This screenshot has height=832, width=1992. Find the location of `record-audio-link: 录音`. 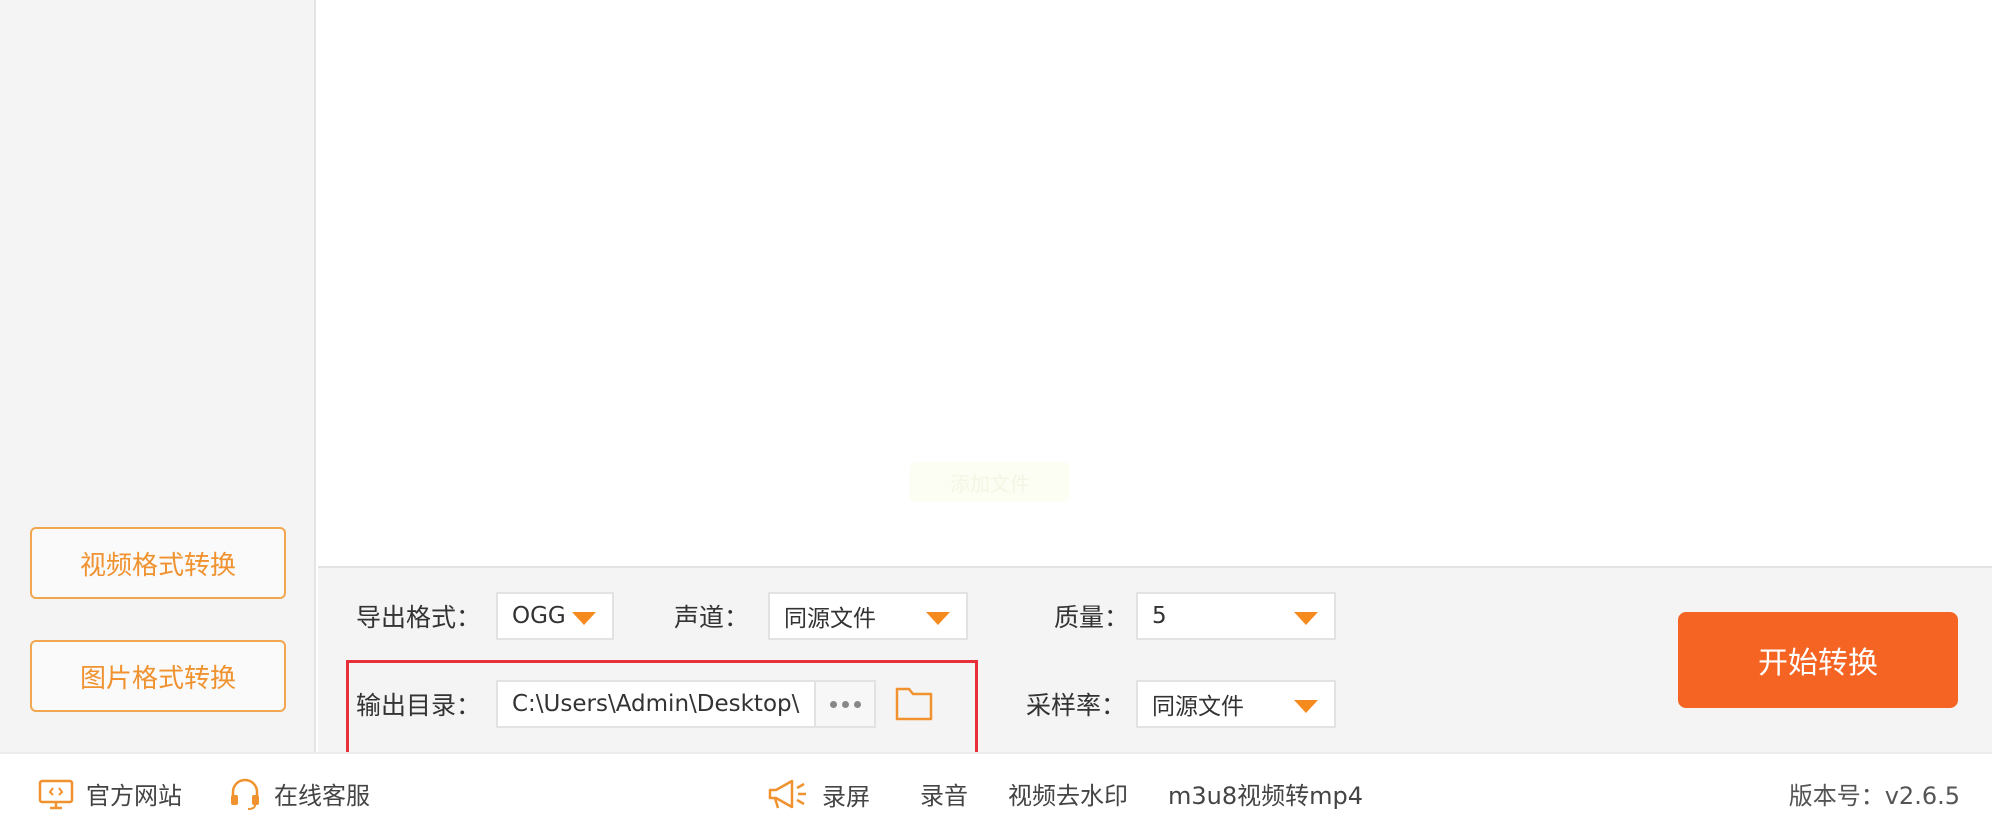

record-audio-link: 录音 is located at coordinates (944, 793).